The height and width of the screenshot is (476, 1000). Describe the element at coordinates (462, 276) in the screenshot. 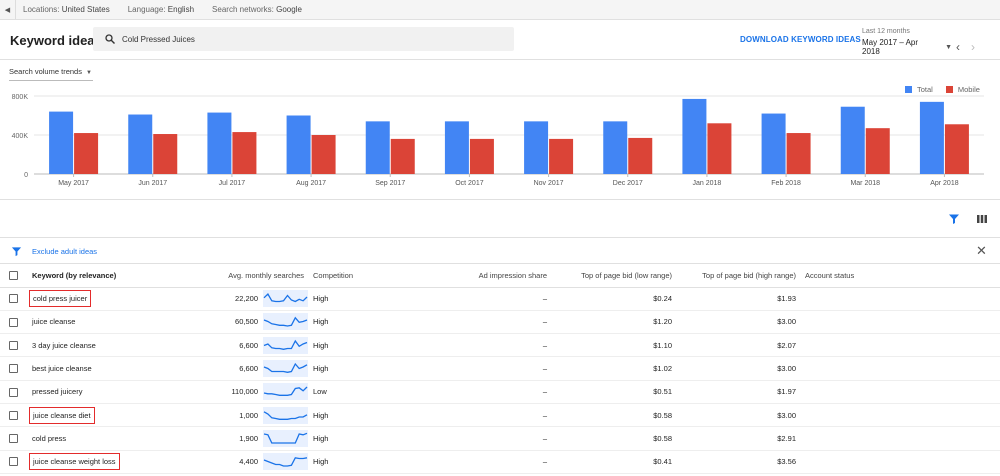

I see `column-header-ad-impression-share: Ad impression share` at that location.